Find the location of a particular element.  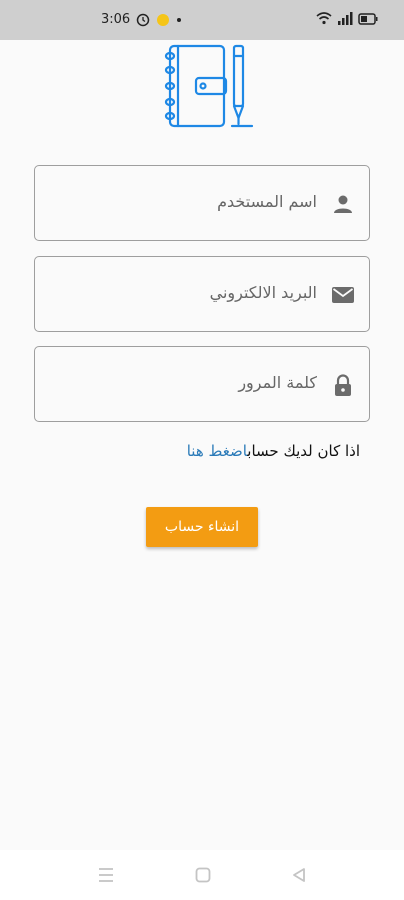

system-nav-bar is located at coordinates (202, 875).